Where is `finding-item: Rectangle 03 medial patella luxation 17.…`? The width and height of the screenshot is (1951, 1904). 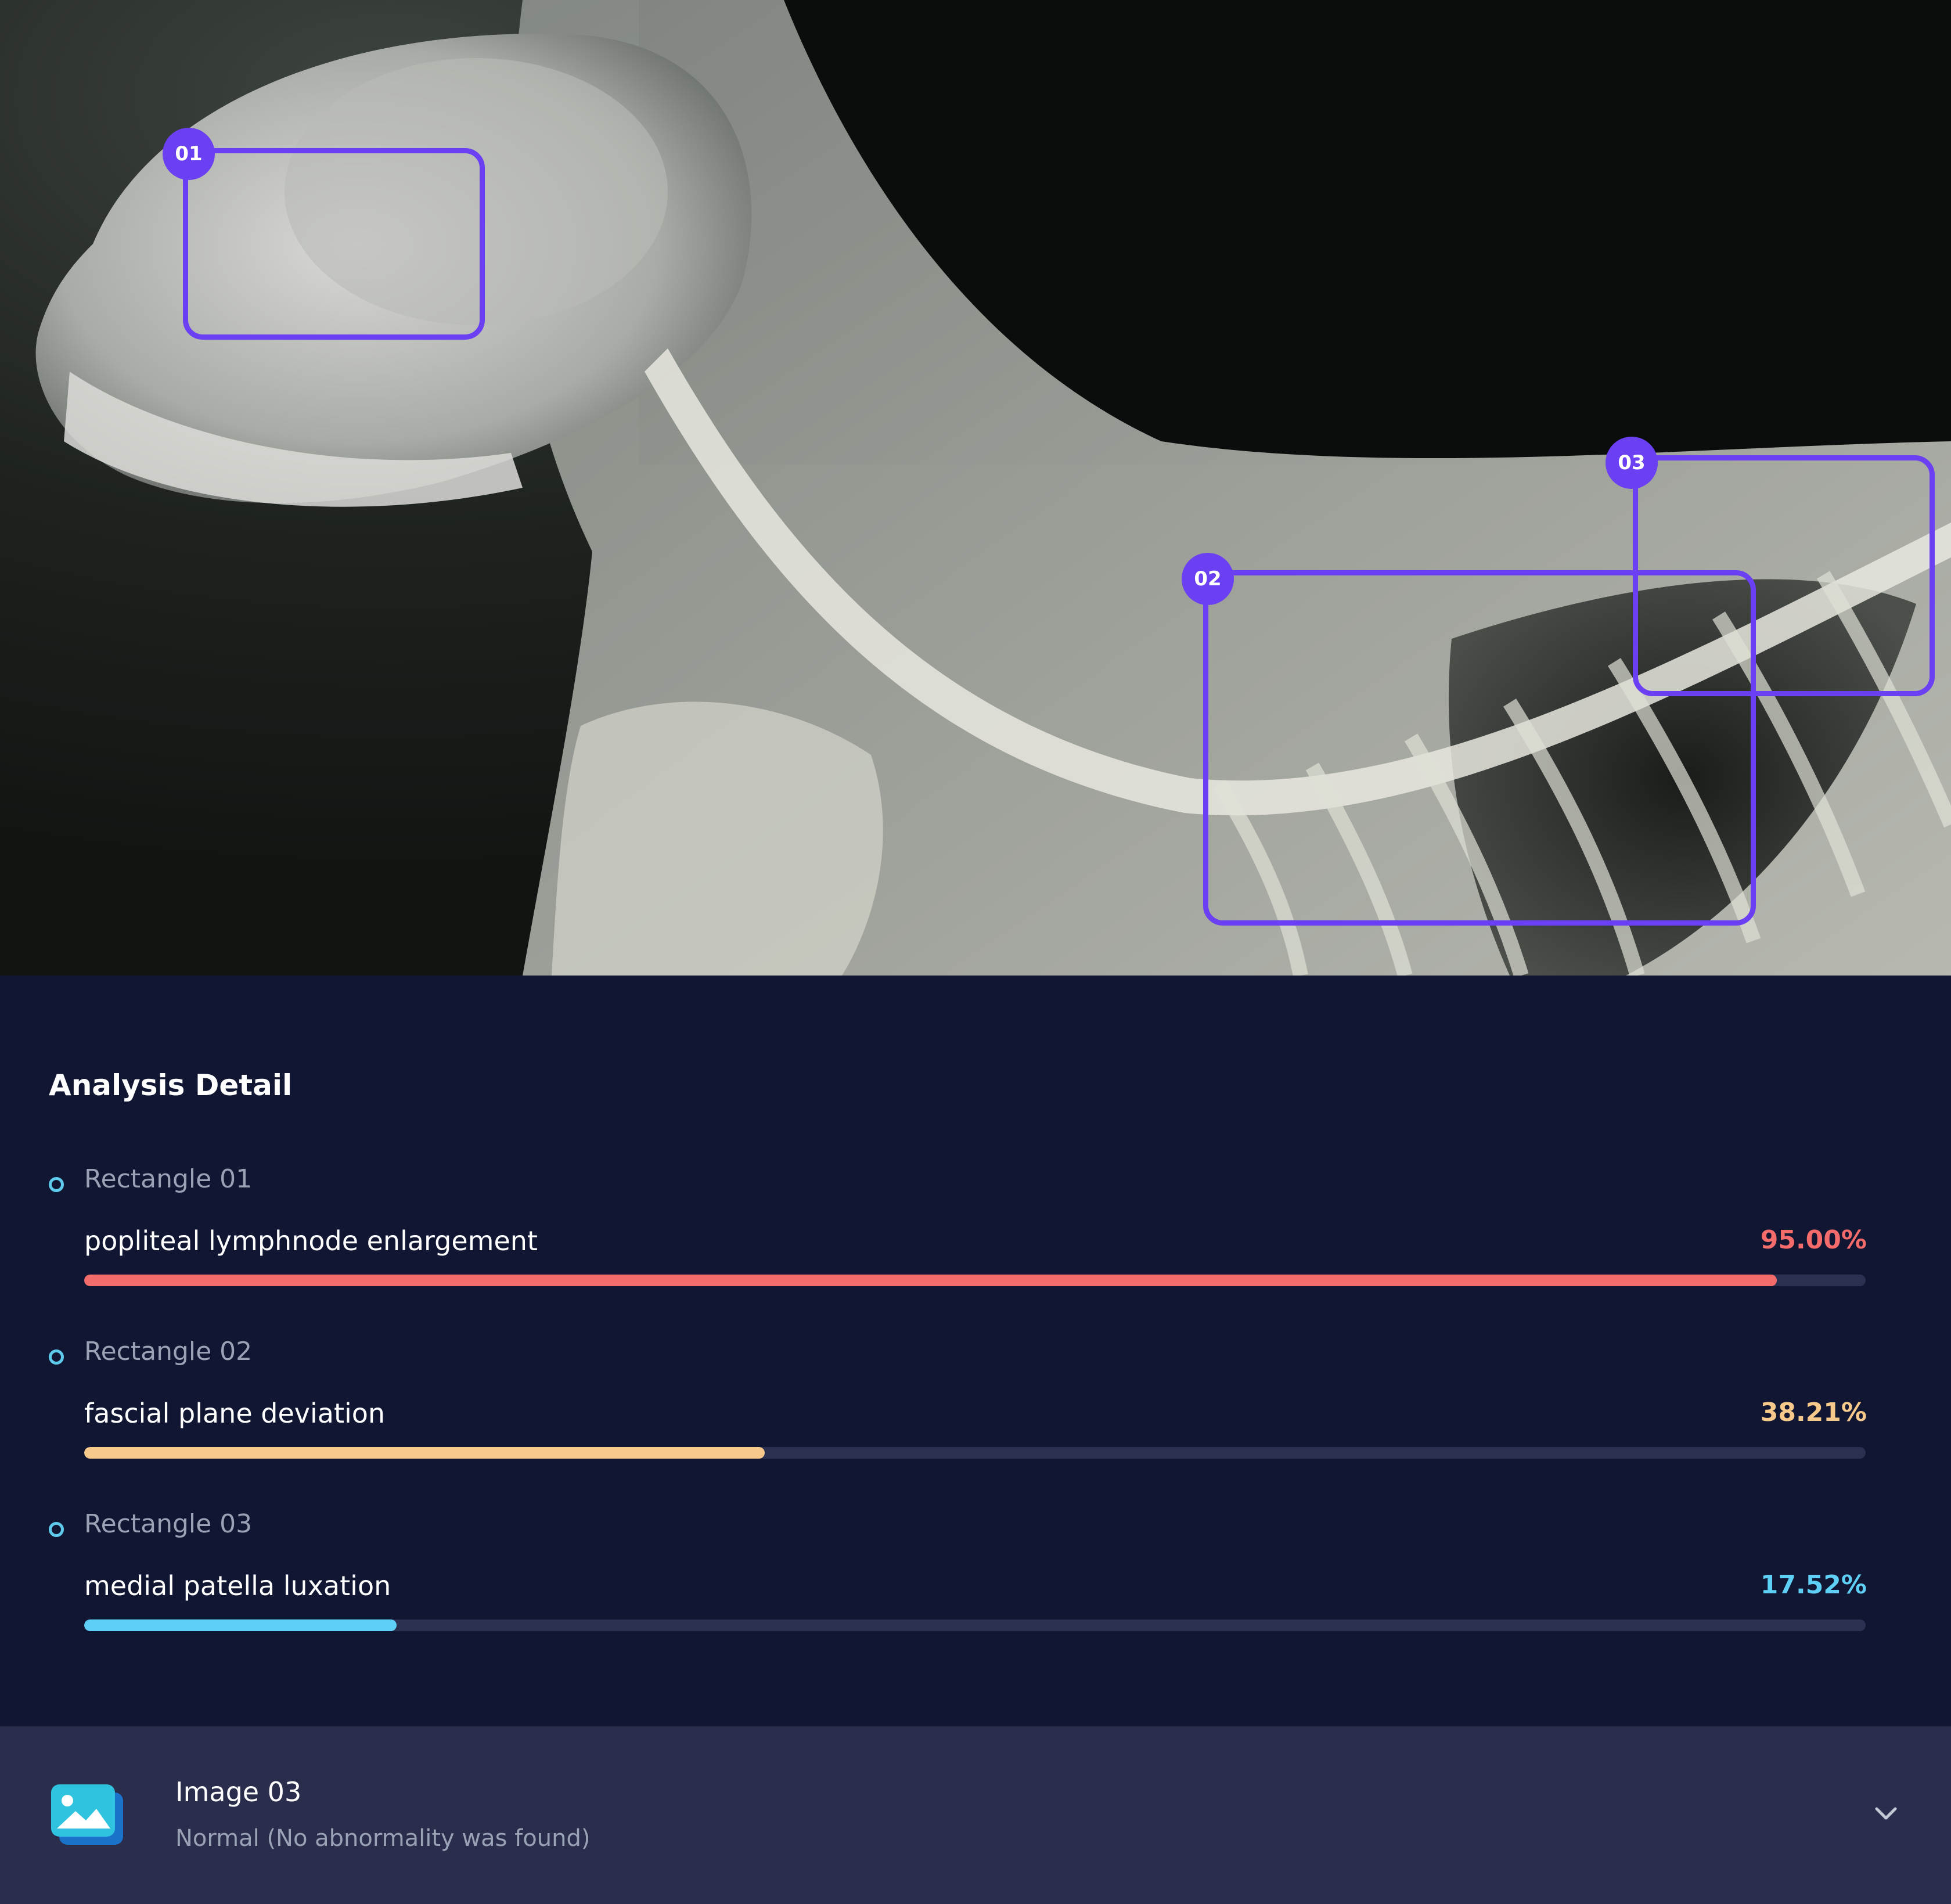 finding-item: Rectangle 03 medial patella luxation 17.… is located at coordinates (976, 1591).